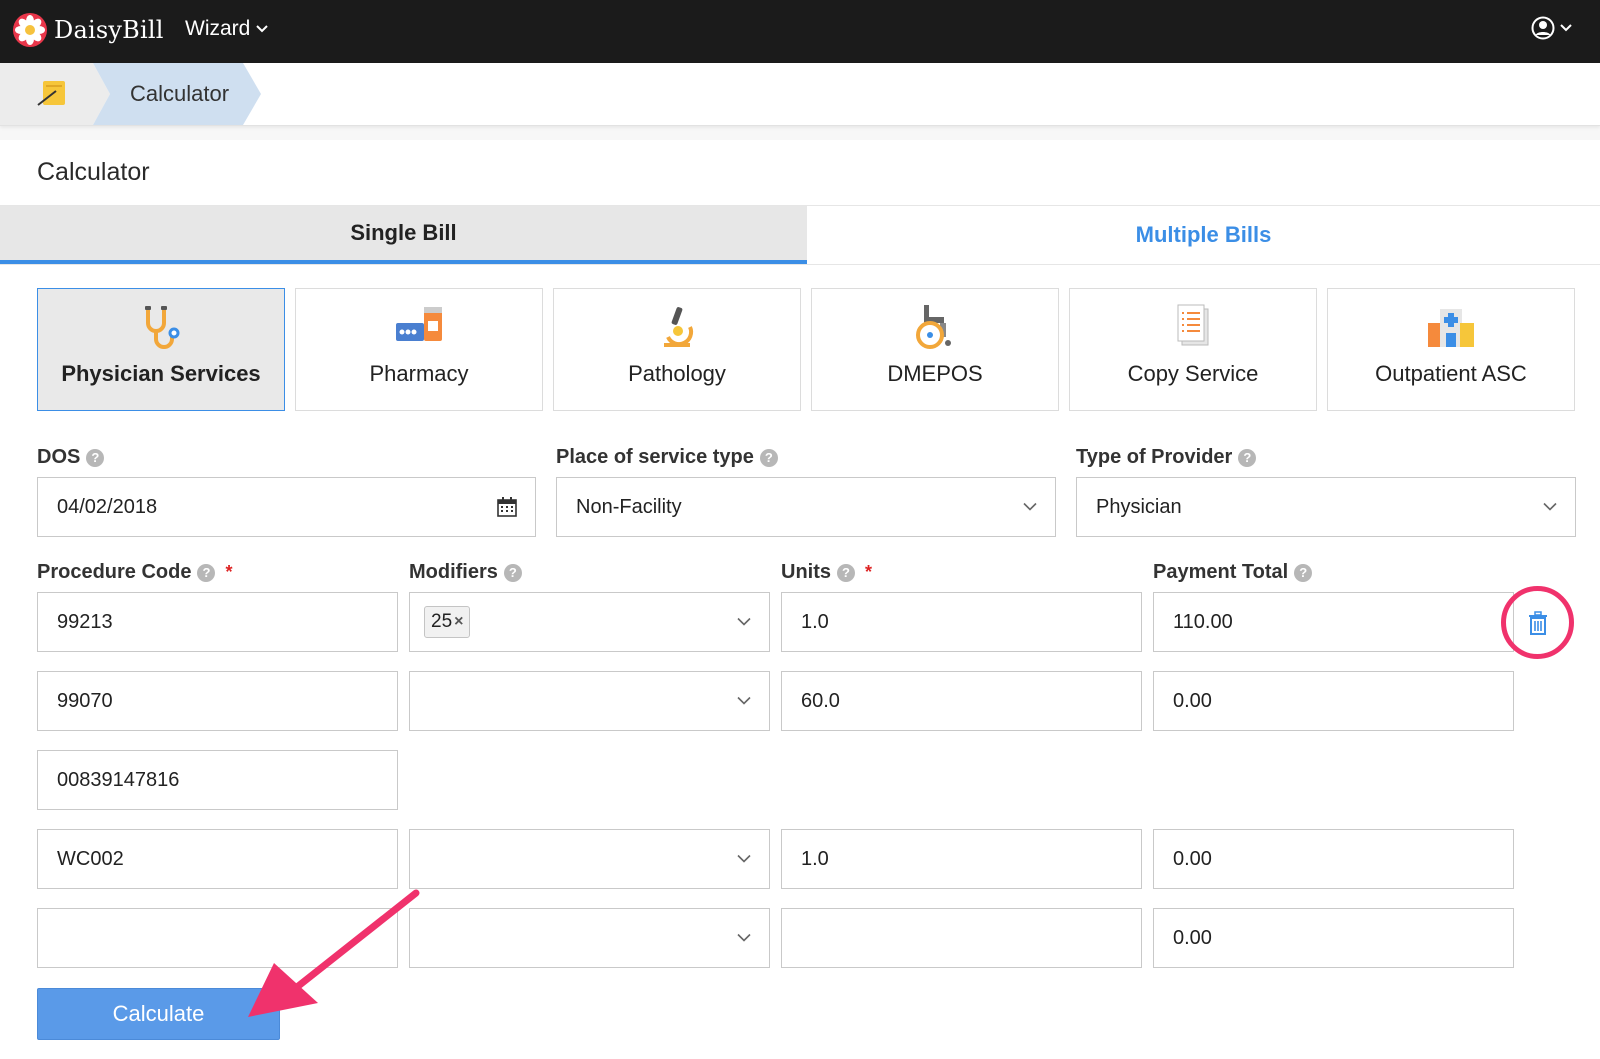 Image resolution: width=1600 pixels, height=1059 pixels. Describe the element at coordinates (217, 859) in the screenshot. I see `procedure-code-input: WC002` at that location.